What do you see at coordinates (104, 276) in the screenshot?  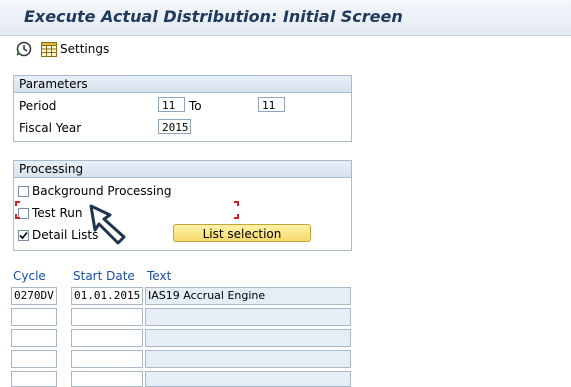 I see `column-header-start-date: Start Date` at bounding box center [104, 276].